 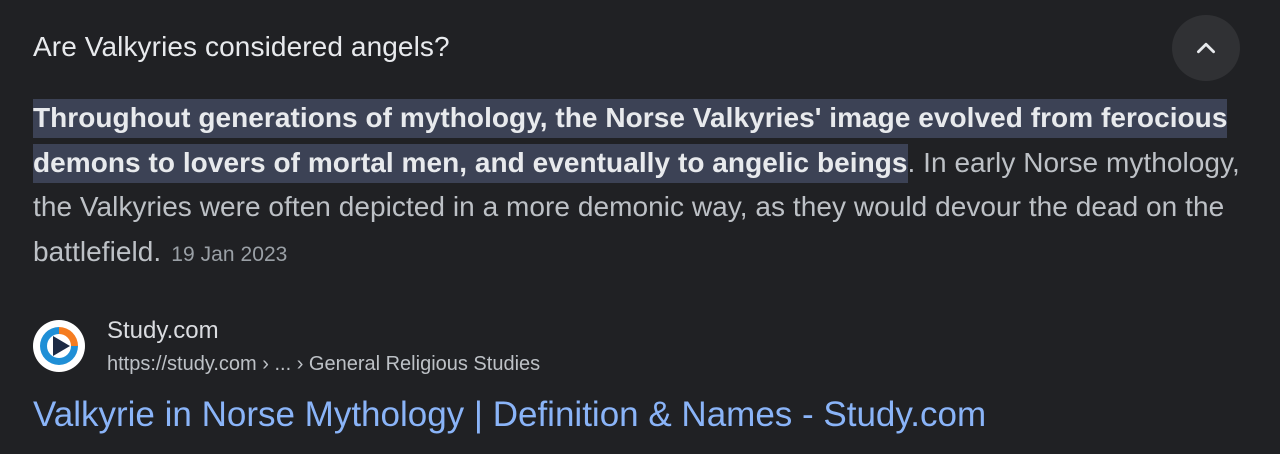 I want to click on collapse-button, so click(x=1206, y=48).